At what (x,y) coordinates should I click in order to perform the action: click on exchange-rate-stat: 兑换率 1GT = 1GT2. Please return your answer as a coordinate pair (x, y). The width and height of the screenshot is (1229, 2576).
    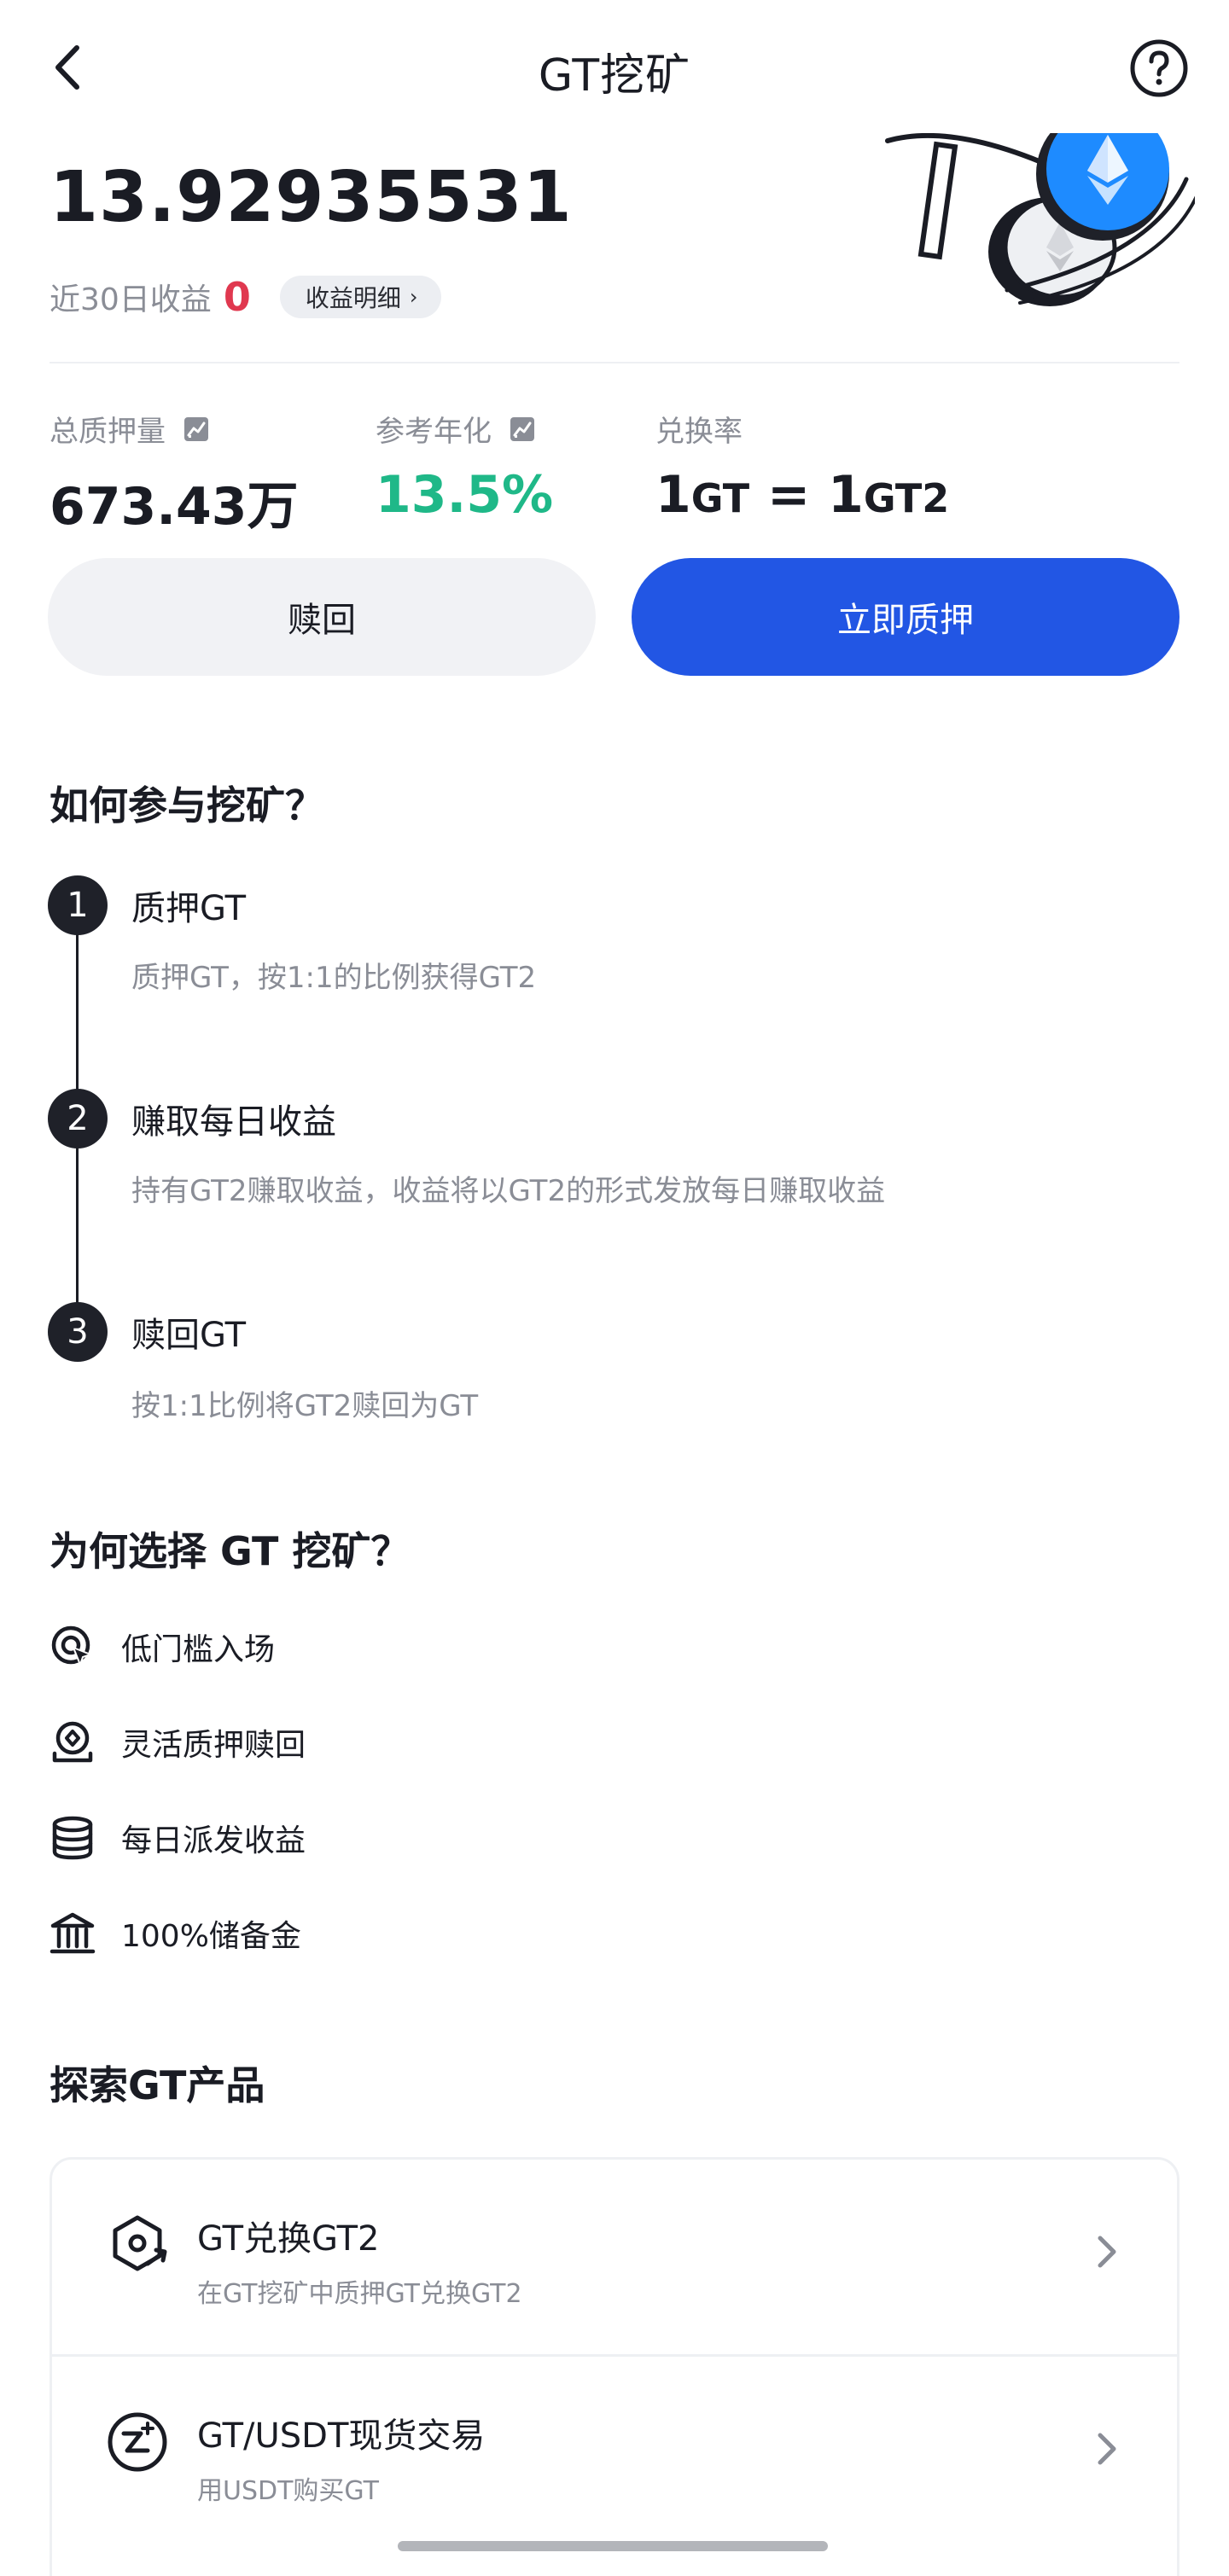
    Looking at the image, I should click on (802, 466).